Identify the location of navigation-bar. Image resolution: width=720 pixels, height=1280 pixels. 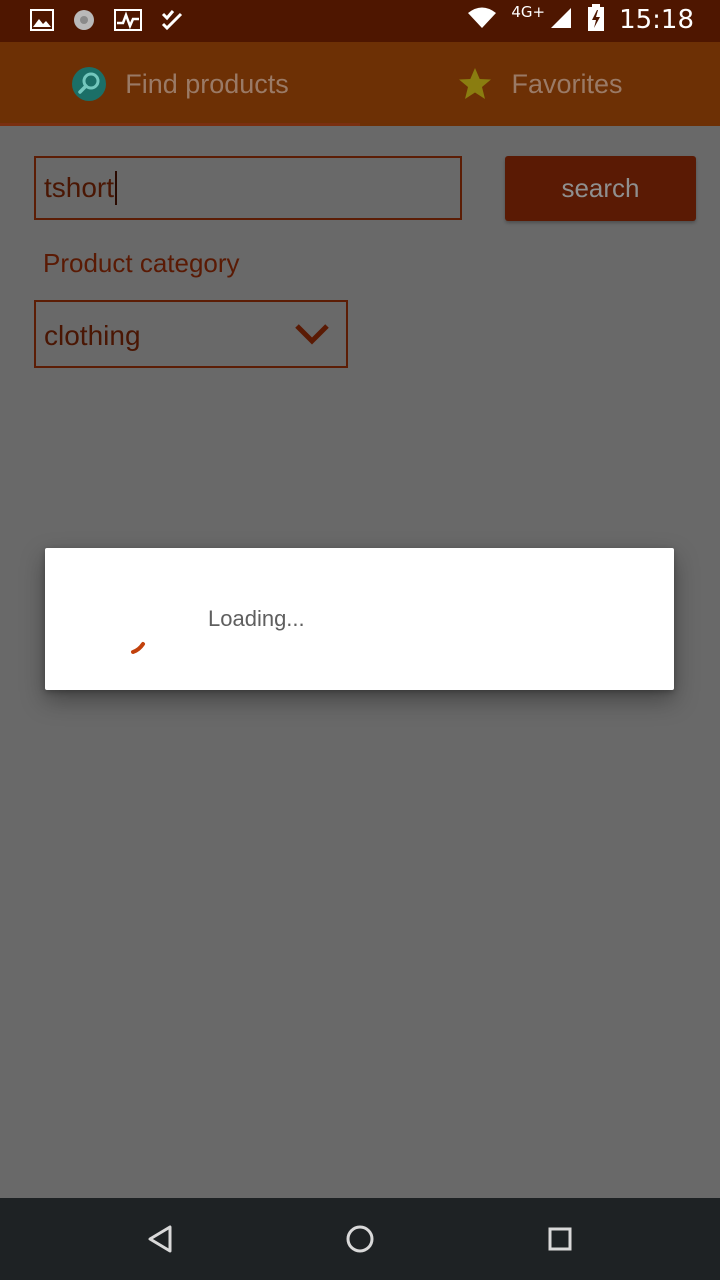
(360, 1239).